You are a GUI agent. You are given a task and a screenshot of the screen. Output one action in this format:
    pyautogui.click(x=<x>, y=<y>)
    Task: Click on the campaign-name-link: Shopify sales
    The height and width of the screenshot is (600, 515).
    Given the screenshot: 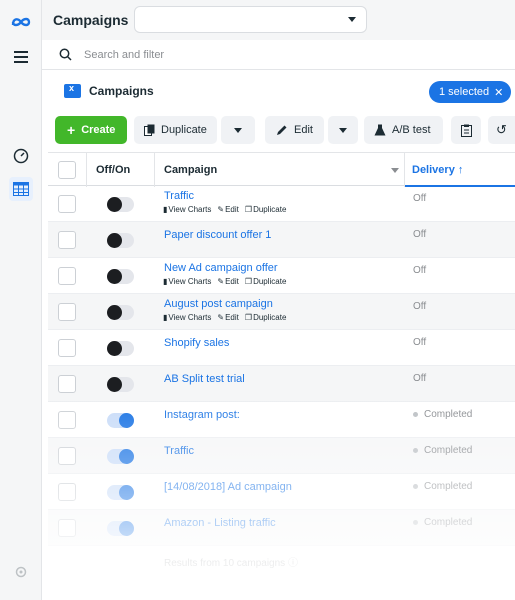 What is the action you would take?
    pyautogui.click(x=196, y=343)
    